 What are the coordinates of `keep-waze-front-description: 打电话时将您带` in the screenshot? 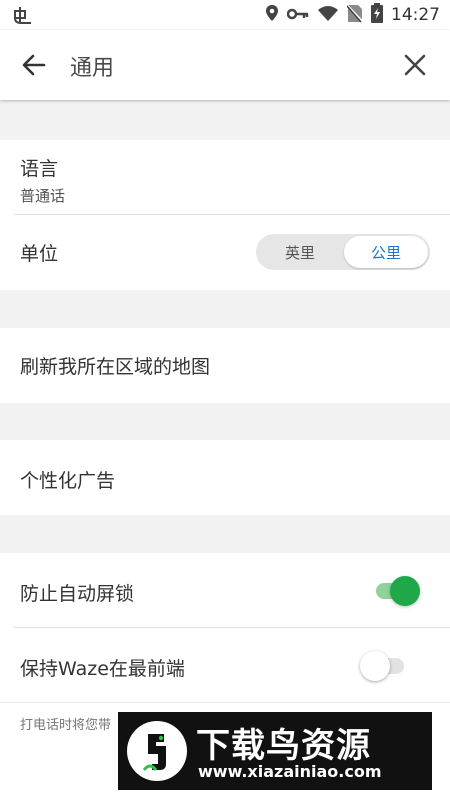 It's located at (66, 725).